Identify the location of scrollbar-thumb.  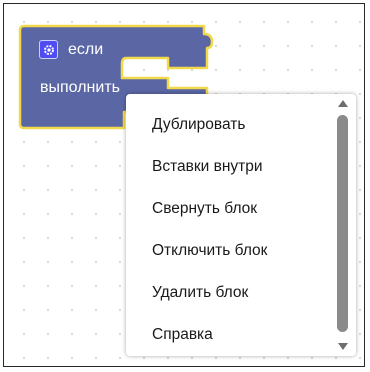
(342, 223).